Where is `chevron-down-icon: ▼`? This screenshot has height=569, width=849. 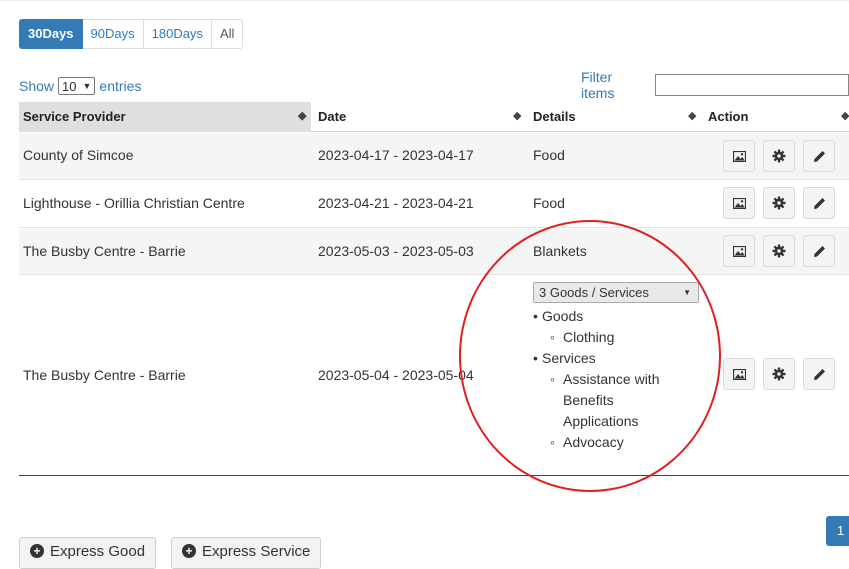
chevron-down-icon: ▼ is located at coordinates (87, 86).